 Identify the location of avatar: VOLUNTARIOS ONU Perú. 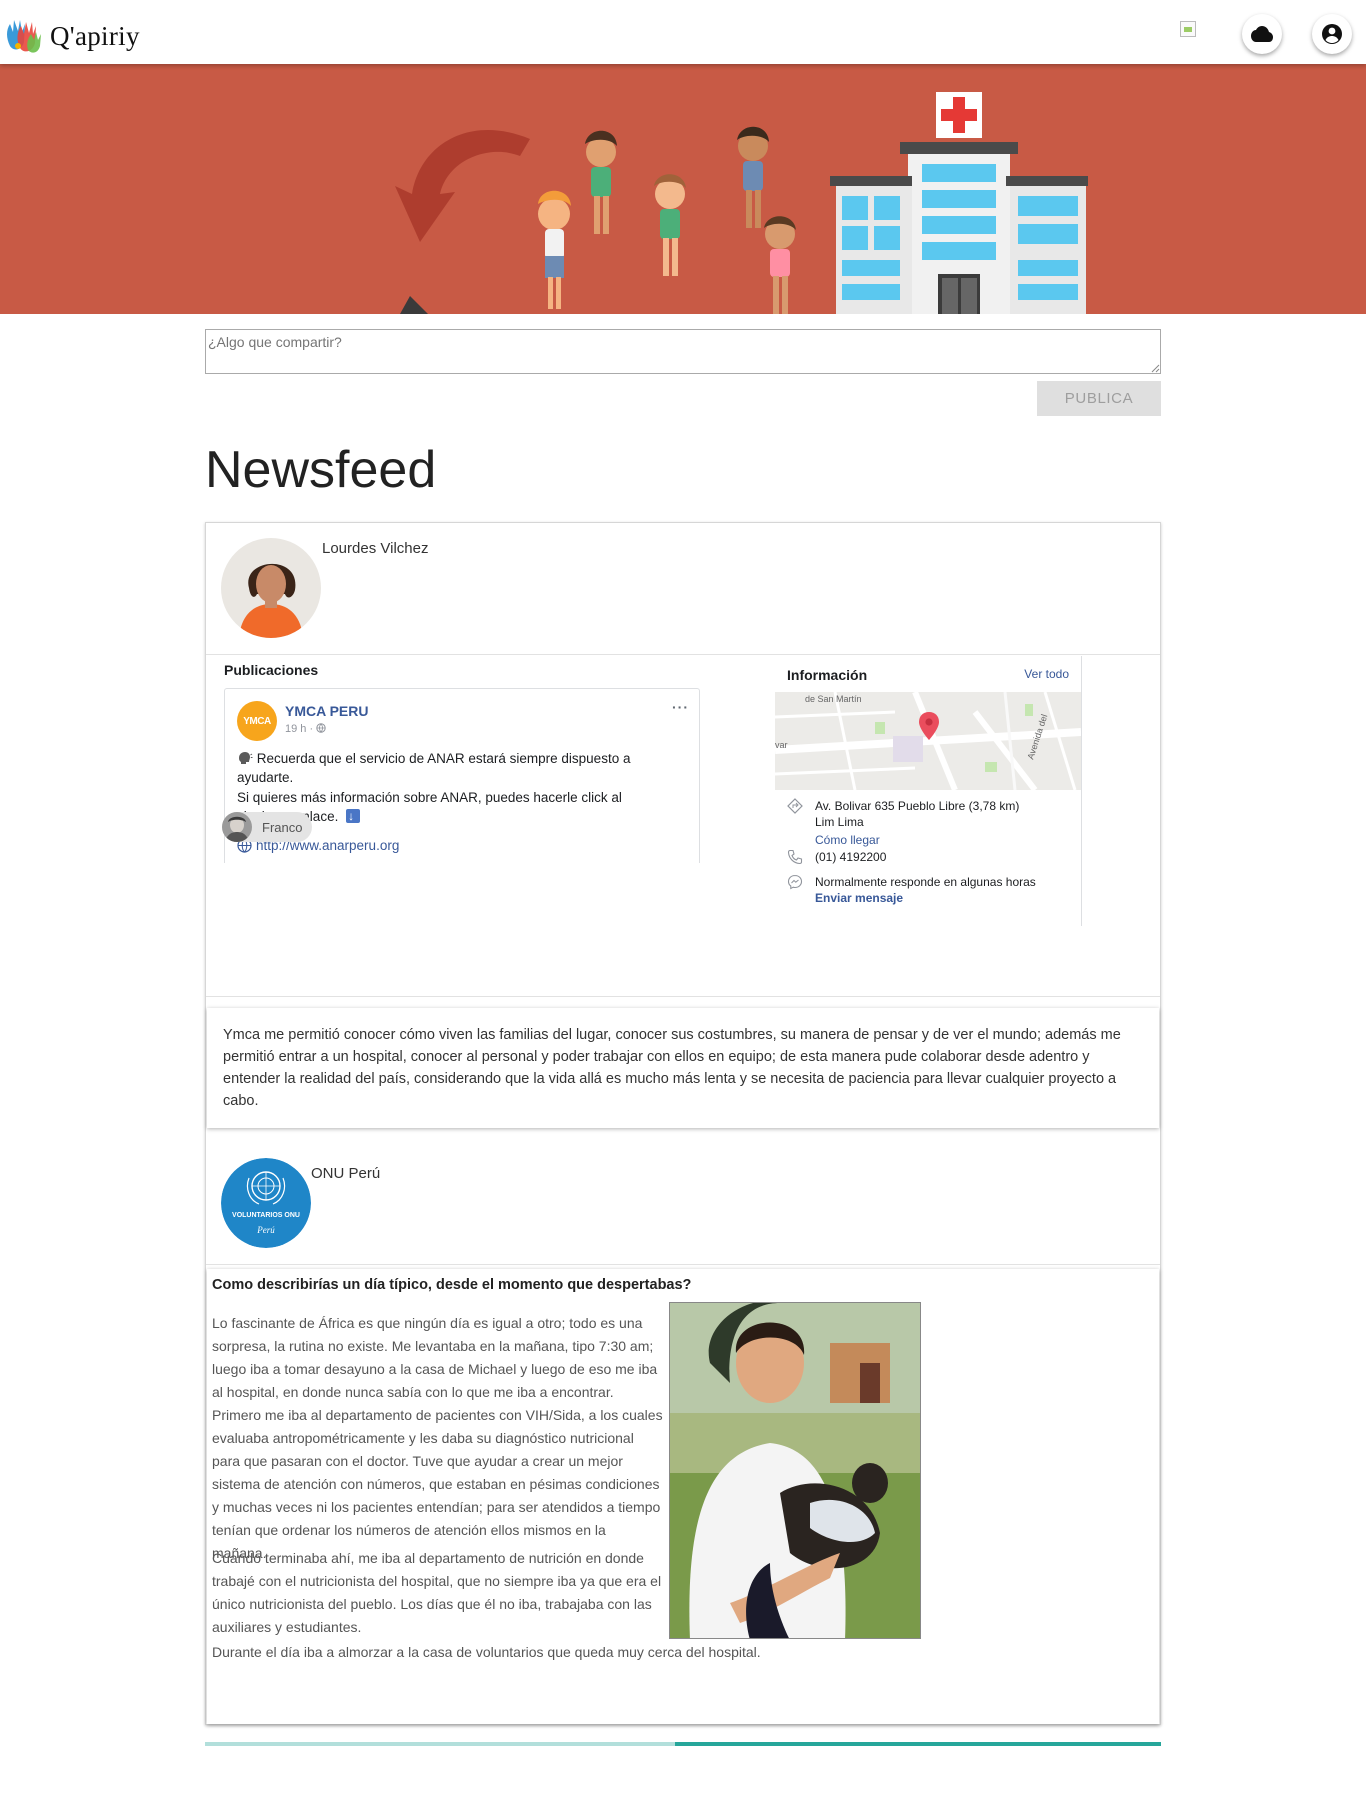
(266, 1203).